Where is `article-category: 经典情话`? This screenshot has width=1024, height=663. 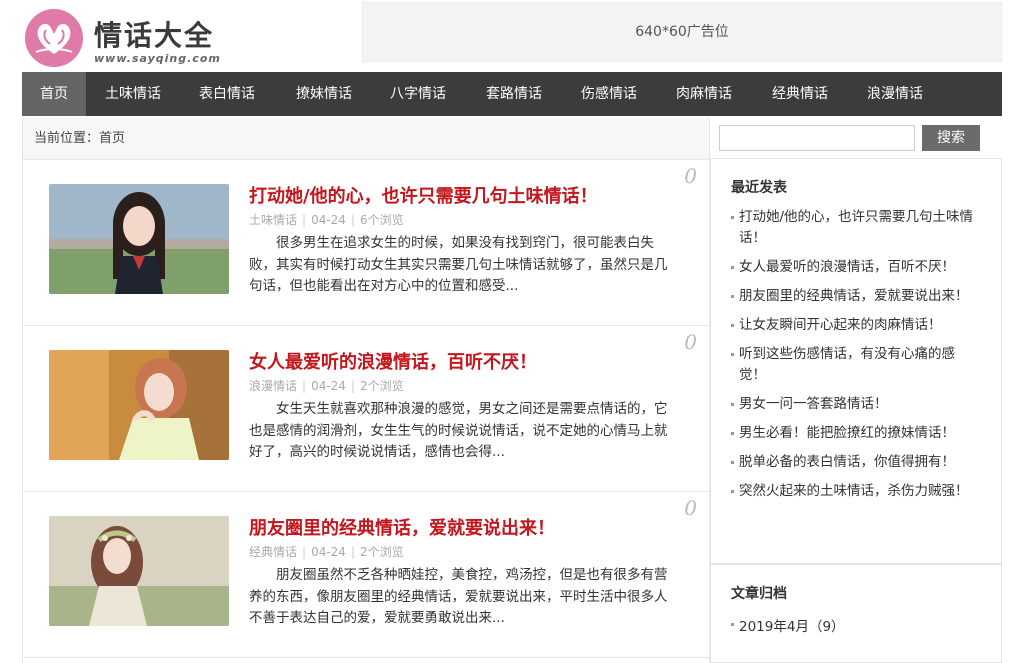 article-category: 经典情话 is located at coordinates (273, 552).